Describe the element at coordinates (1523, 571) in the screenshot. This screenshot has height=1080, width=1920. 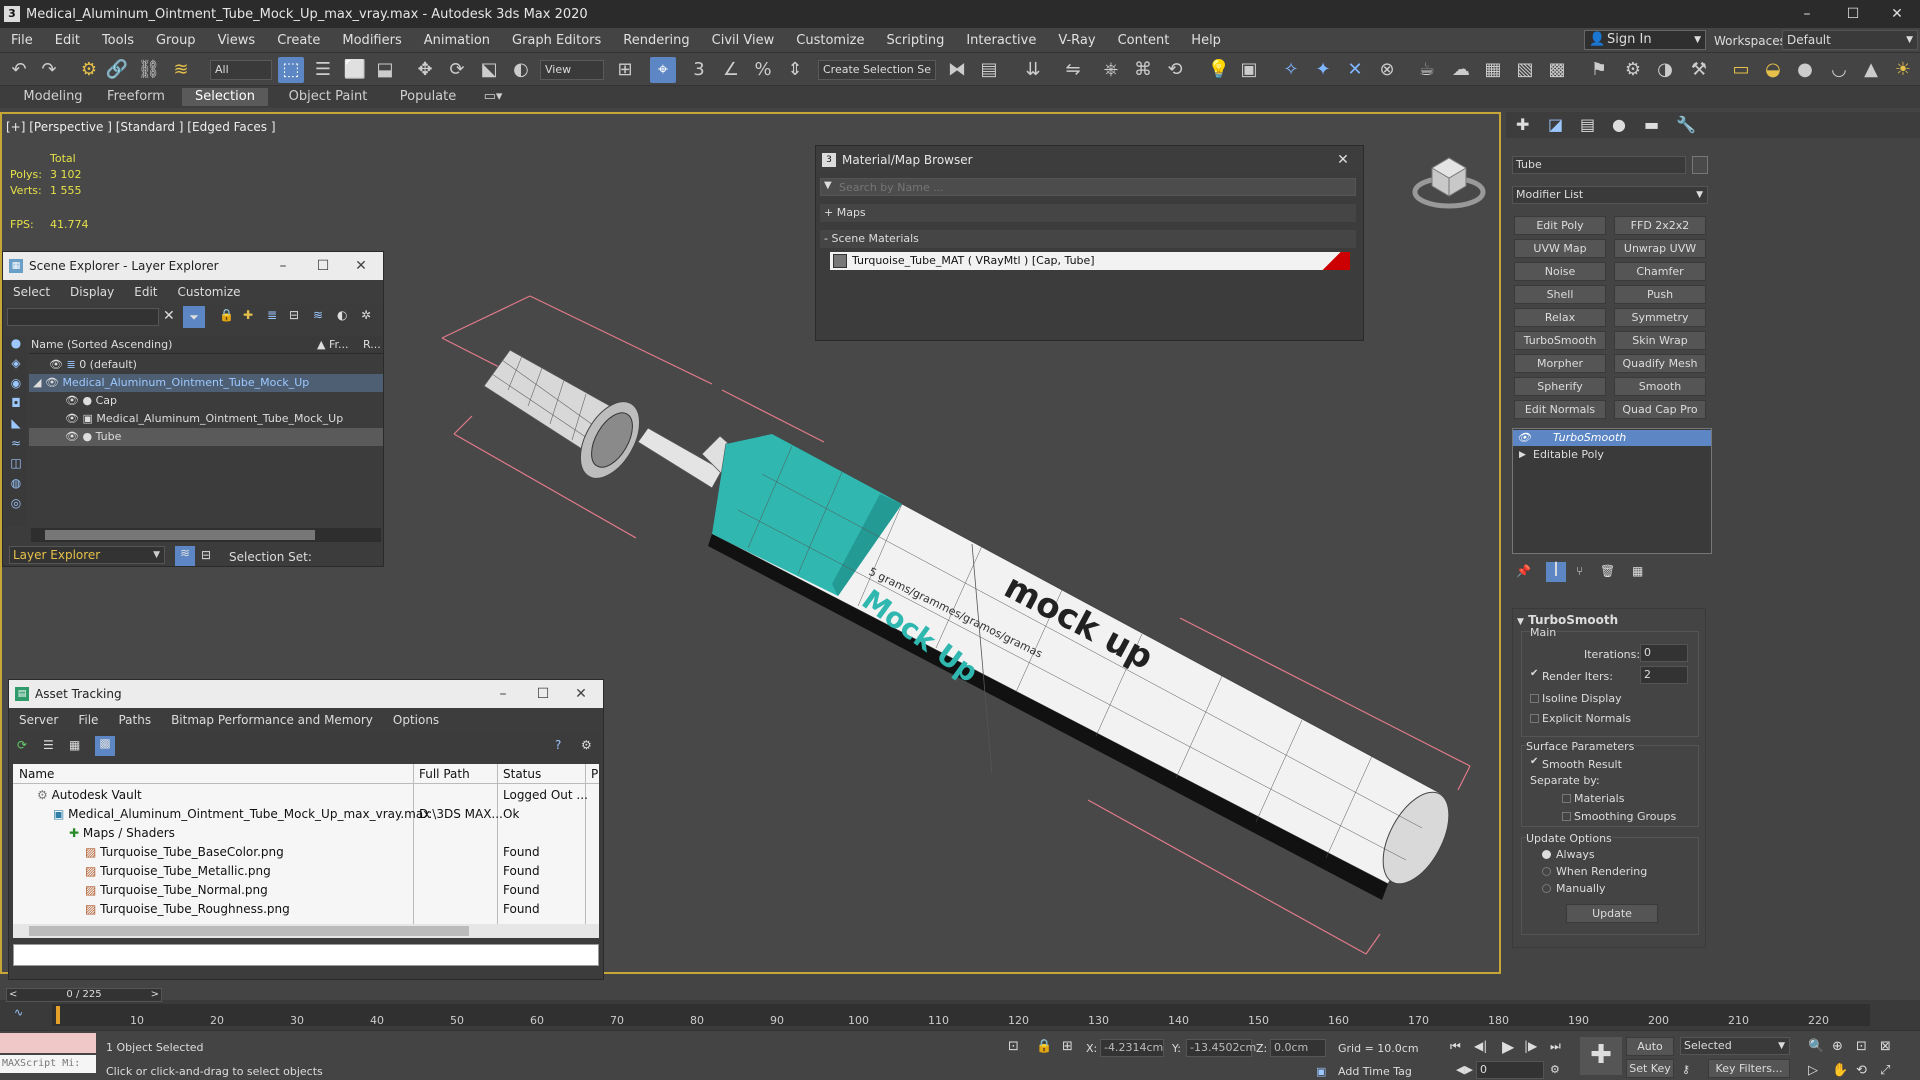
I see `pin-stack-icon: 📌` at that location.